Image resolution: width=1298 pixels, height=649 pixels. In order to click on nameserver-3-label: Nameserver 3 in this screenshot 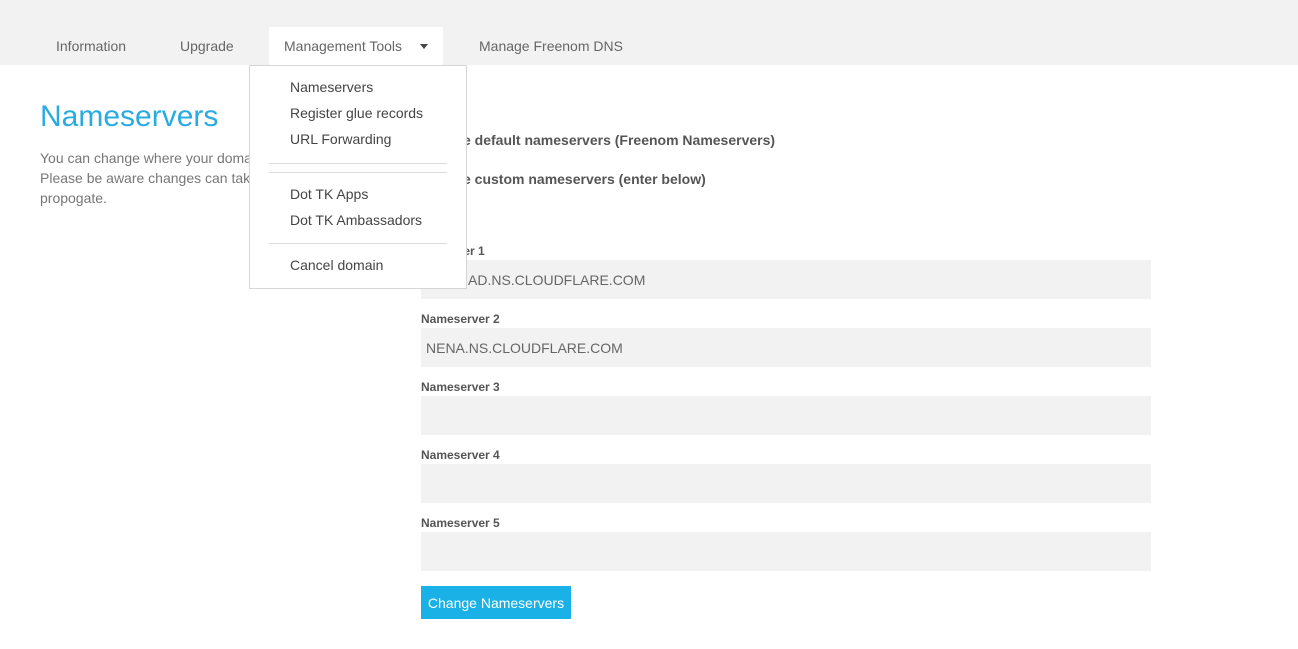, I will do `click(460, 387)`.